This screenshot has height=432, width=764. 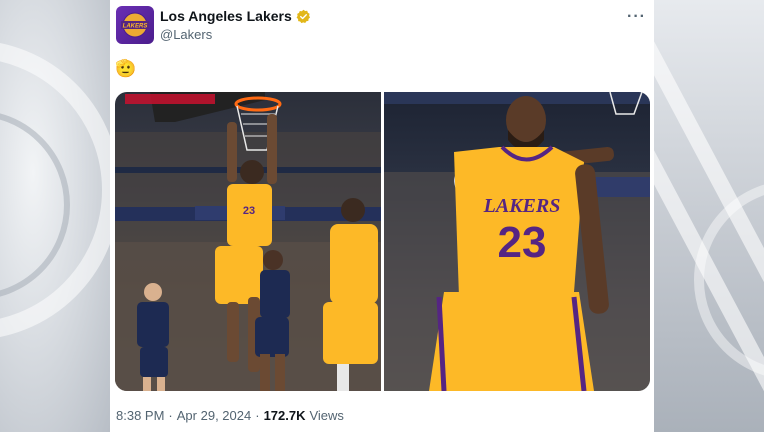 I want to click on tweet-text: 🫡, so click(x=126, y=68).